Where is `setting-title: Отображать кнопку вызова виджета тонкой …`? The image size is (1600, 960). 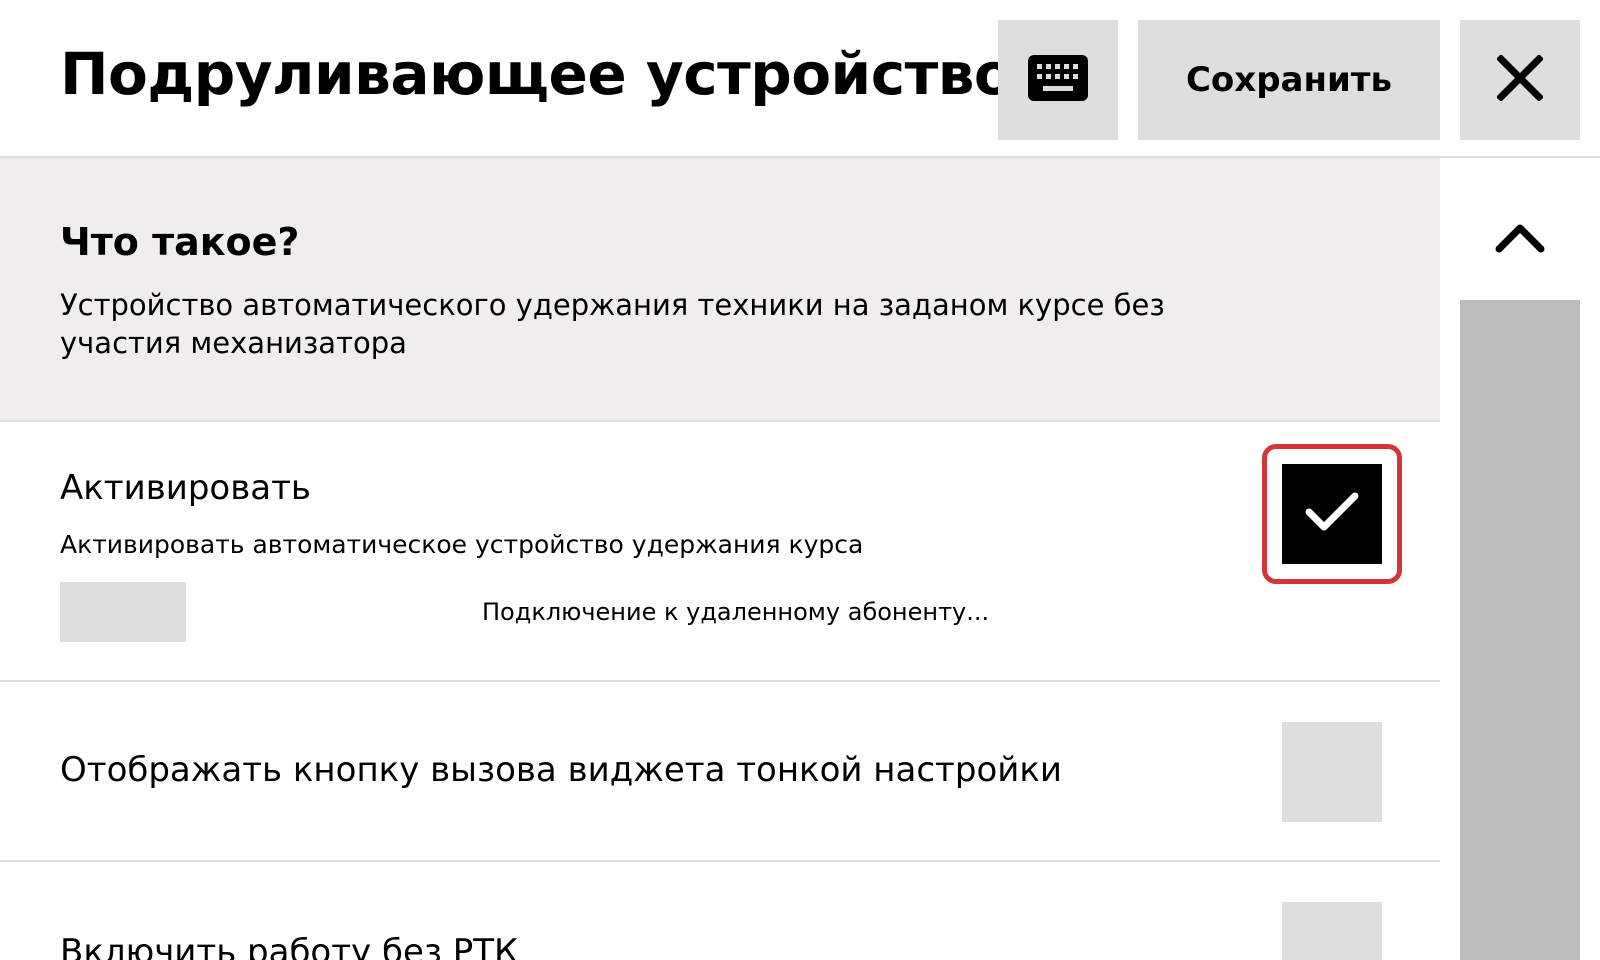 setting-title: Отображать кнопку вызова виджета тонкой … is located at coordinates (561, 770).